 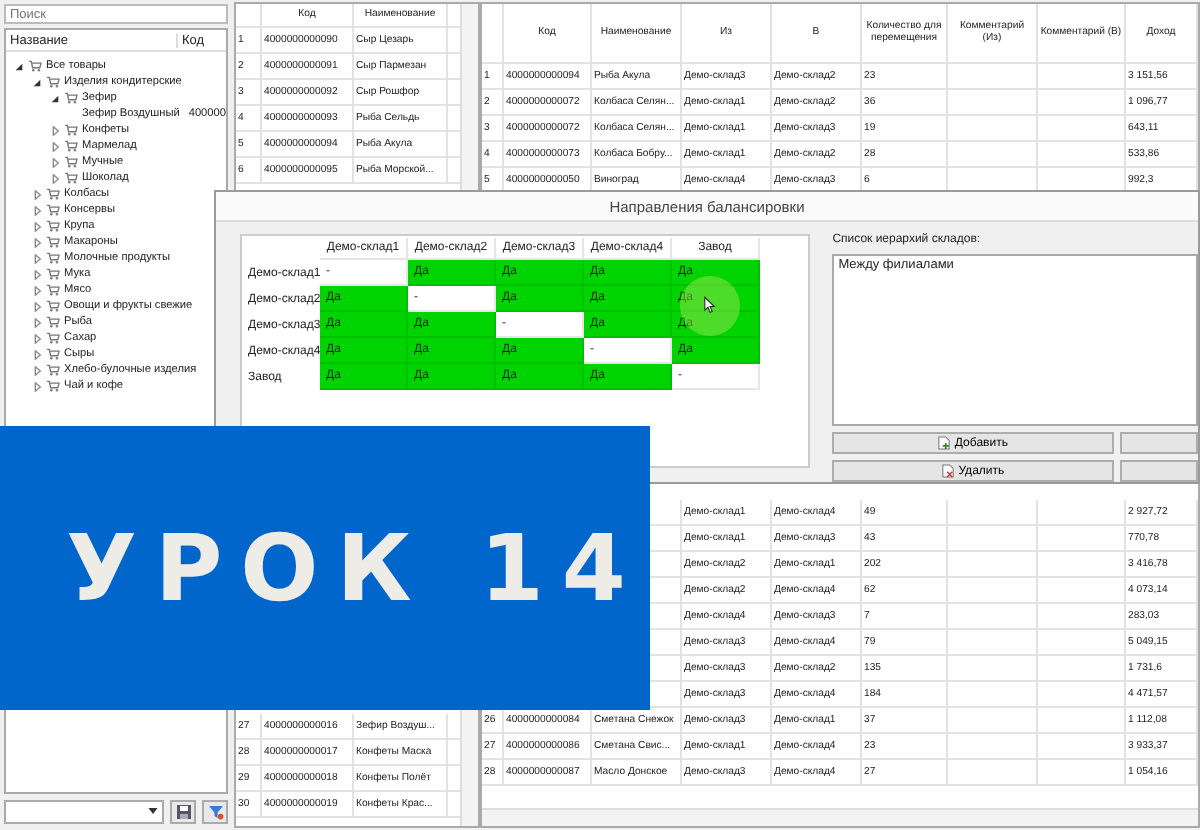 I want to click on click-highlight, so click(x=710, y=306).